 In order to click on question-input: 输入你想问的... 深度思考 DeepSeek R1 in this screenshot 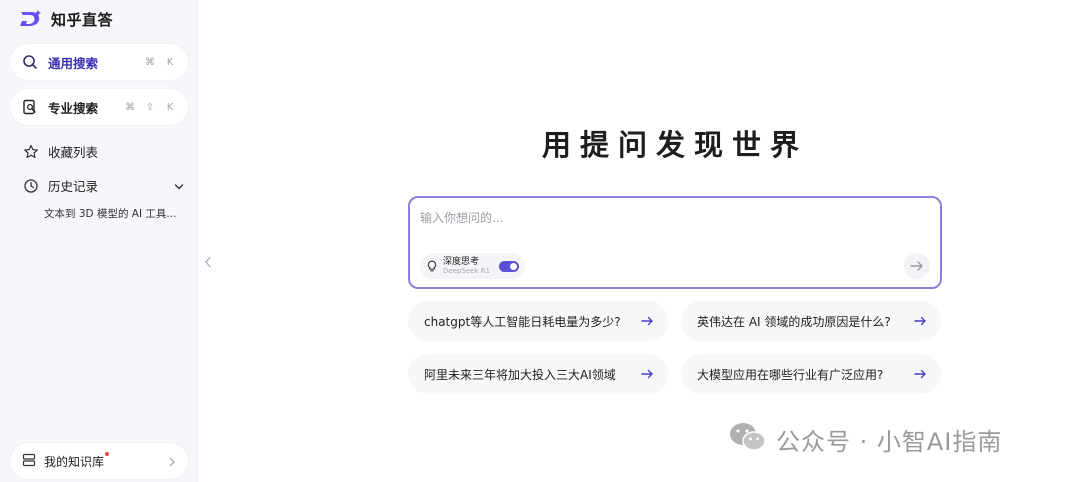, I will do `click(675, 242)`.